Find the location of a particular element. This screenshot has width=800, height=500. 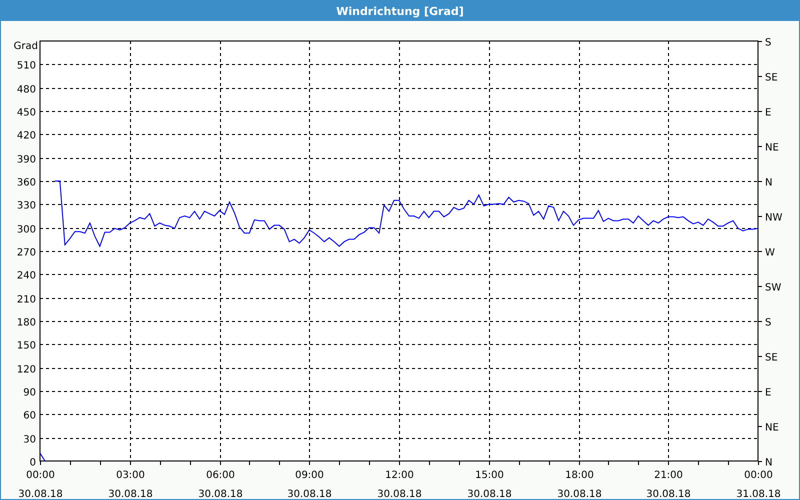

x-axis-time-label: 03:00 is located at coordinates (130, 475).